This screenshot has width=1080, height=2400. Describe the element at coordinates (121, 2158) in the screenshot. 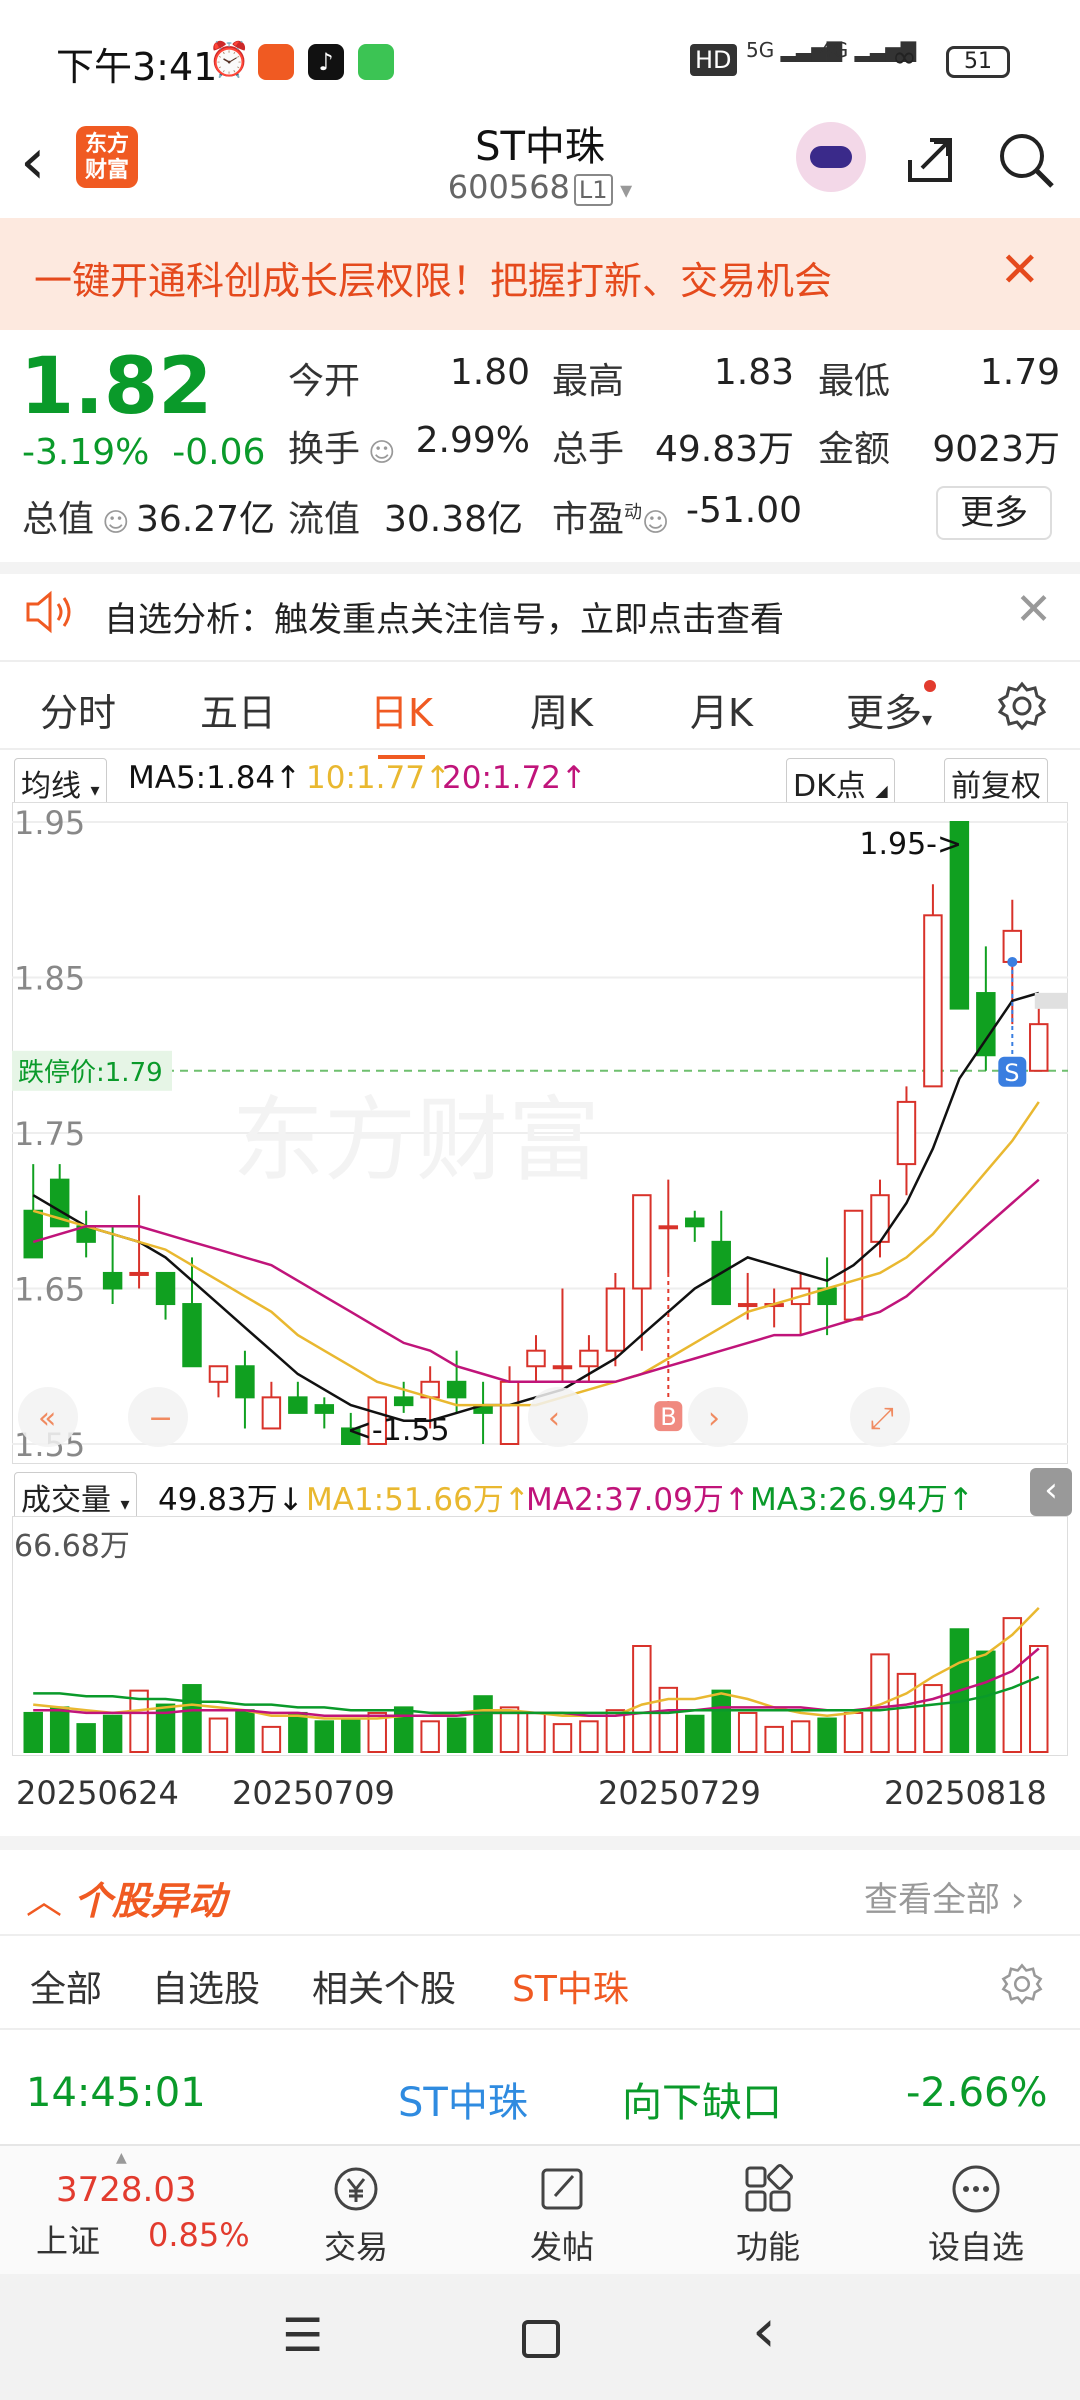

I see `caret-up-icon: ▲` at that location.